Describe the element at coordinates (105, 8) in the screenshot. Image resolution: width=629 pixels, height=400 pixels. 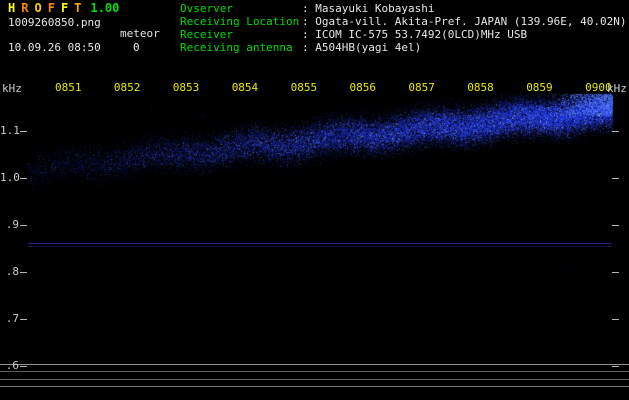
I see `app-version: 1.00` at that location.